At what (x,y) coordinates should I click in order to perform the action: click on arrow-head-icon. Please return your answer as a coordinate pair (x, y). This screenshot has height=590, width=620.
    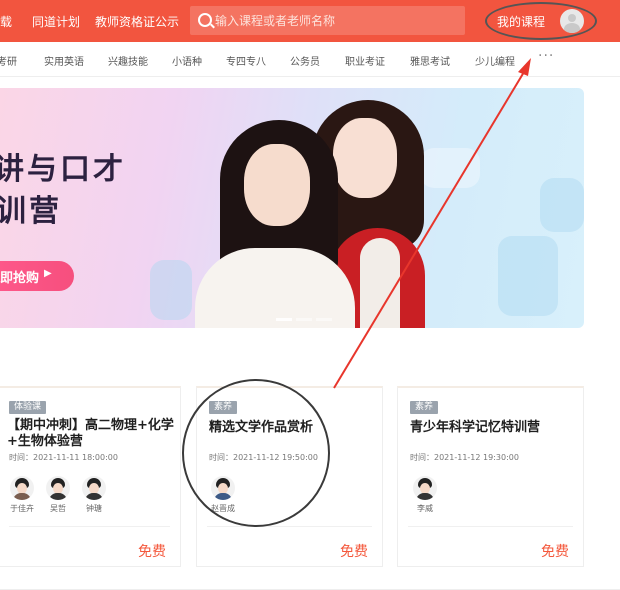
    Looking at the image, I should click on (524, 67).